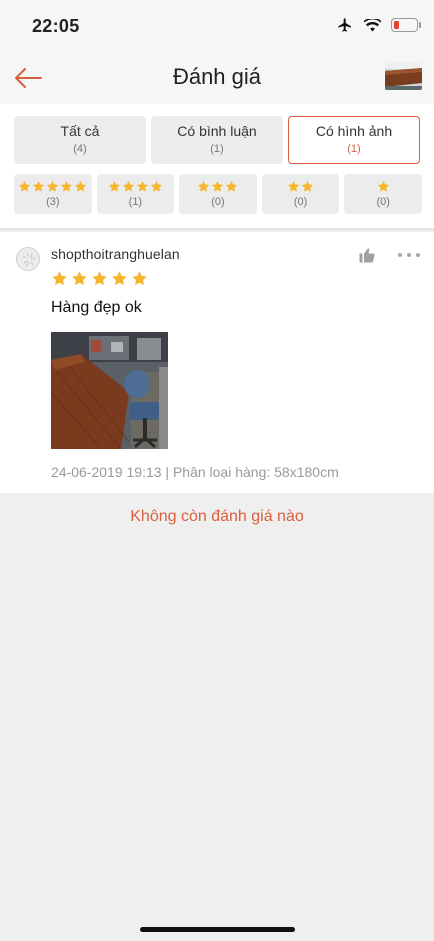 The width and height of the screenshot is (434, 941). What do you see at coordinates (135, 201) in the screenshot?
I see `star-filter-count: (1)` at bounding box center [135, 201].